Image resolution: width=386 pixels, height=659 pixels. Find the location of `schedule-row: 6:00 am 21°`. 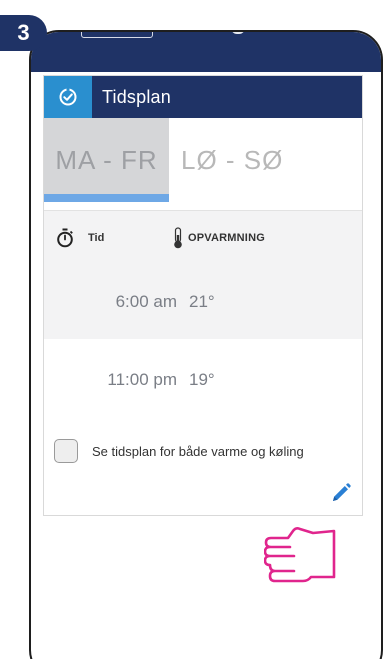

schedule-row: 6:00 am 21° is located at coordinates (203, 302).